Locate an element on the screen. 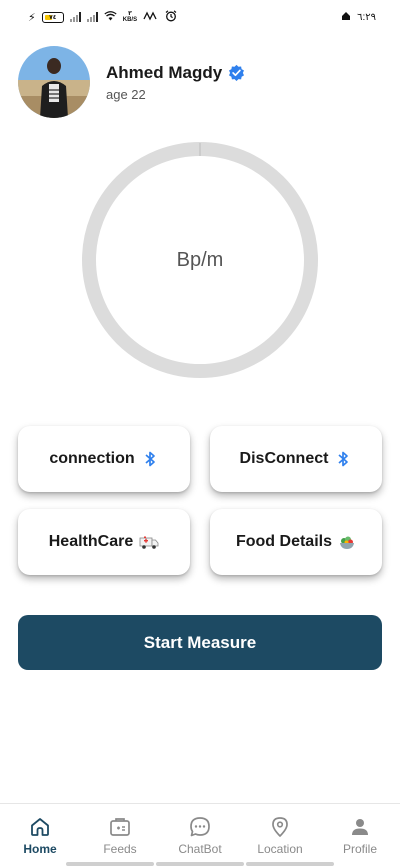 Image resolution: width=400 pixels, height=867 pixels. nav-profile: Profile is located at coordinates (360, 835).